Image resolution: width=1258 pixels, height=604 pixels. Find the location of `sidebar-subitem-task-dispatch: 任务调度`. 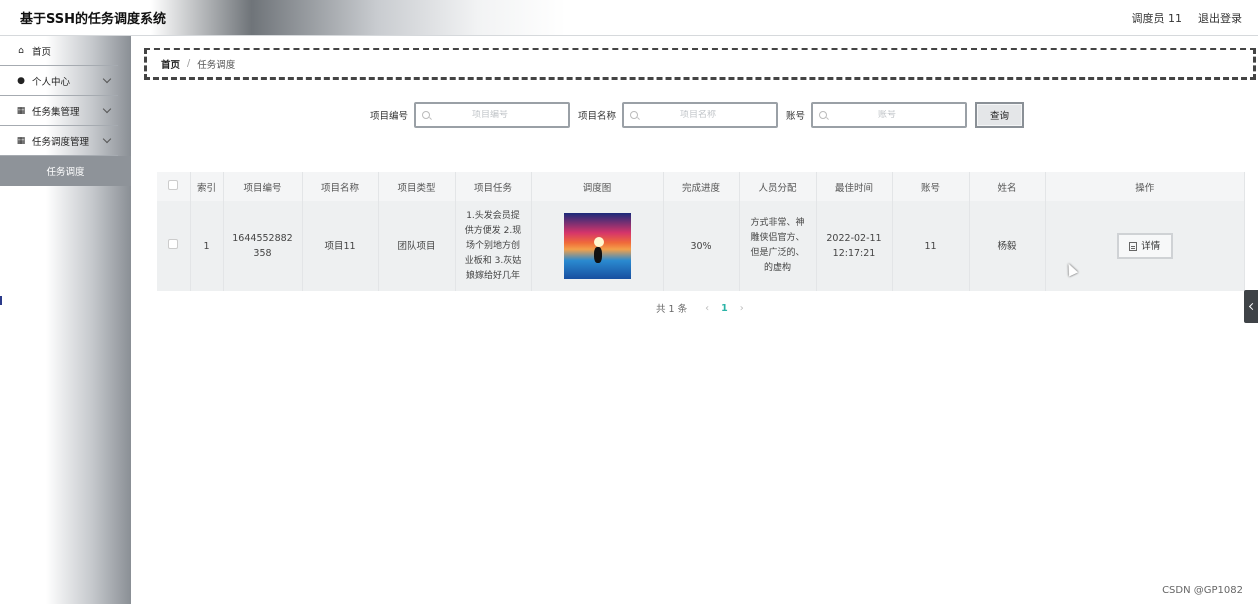

sidebar-subitem-task-dispatch: 任务调度 is located at coordinates (65, 171).